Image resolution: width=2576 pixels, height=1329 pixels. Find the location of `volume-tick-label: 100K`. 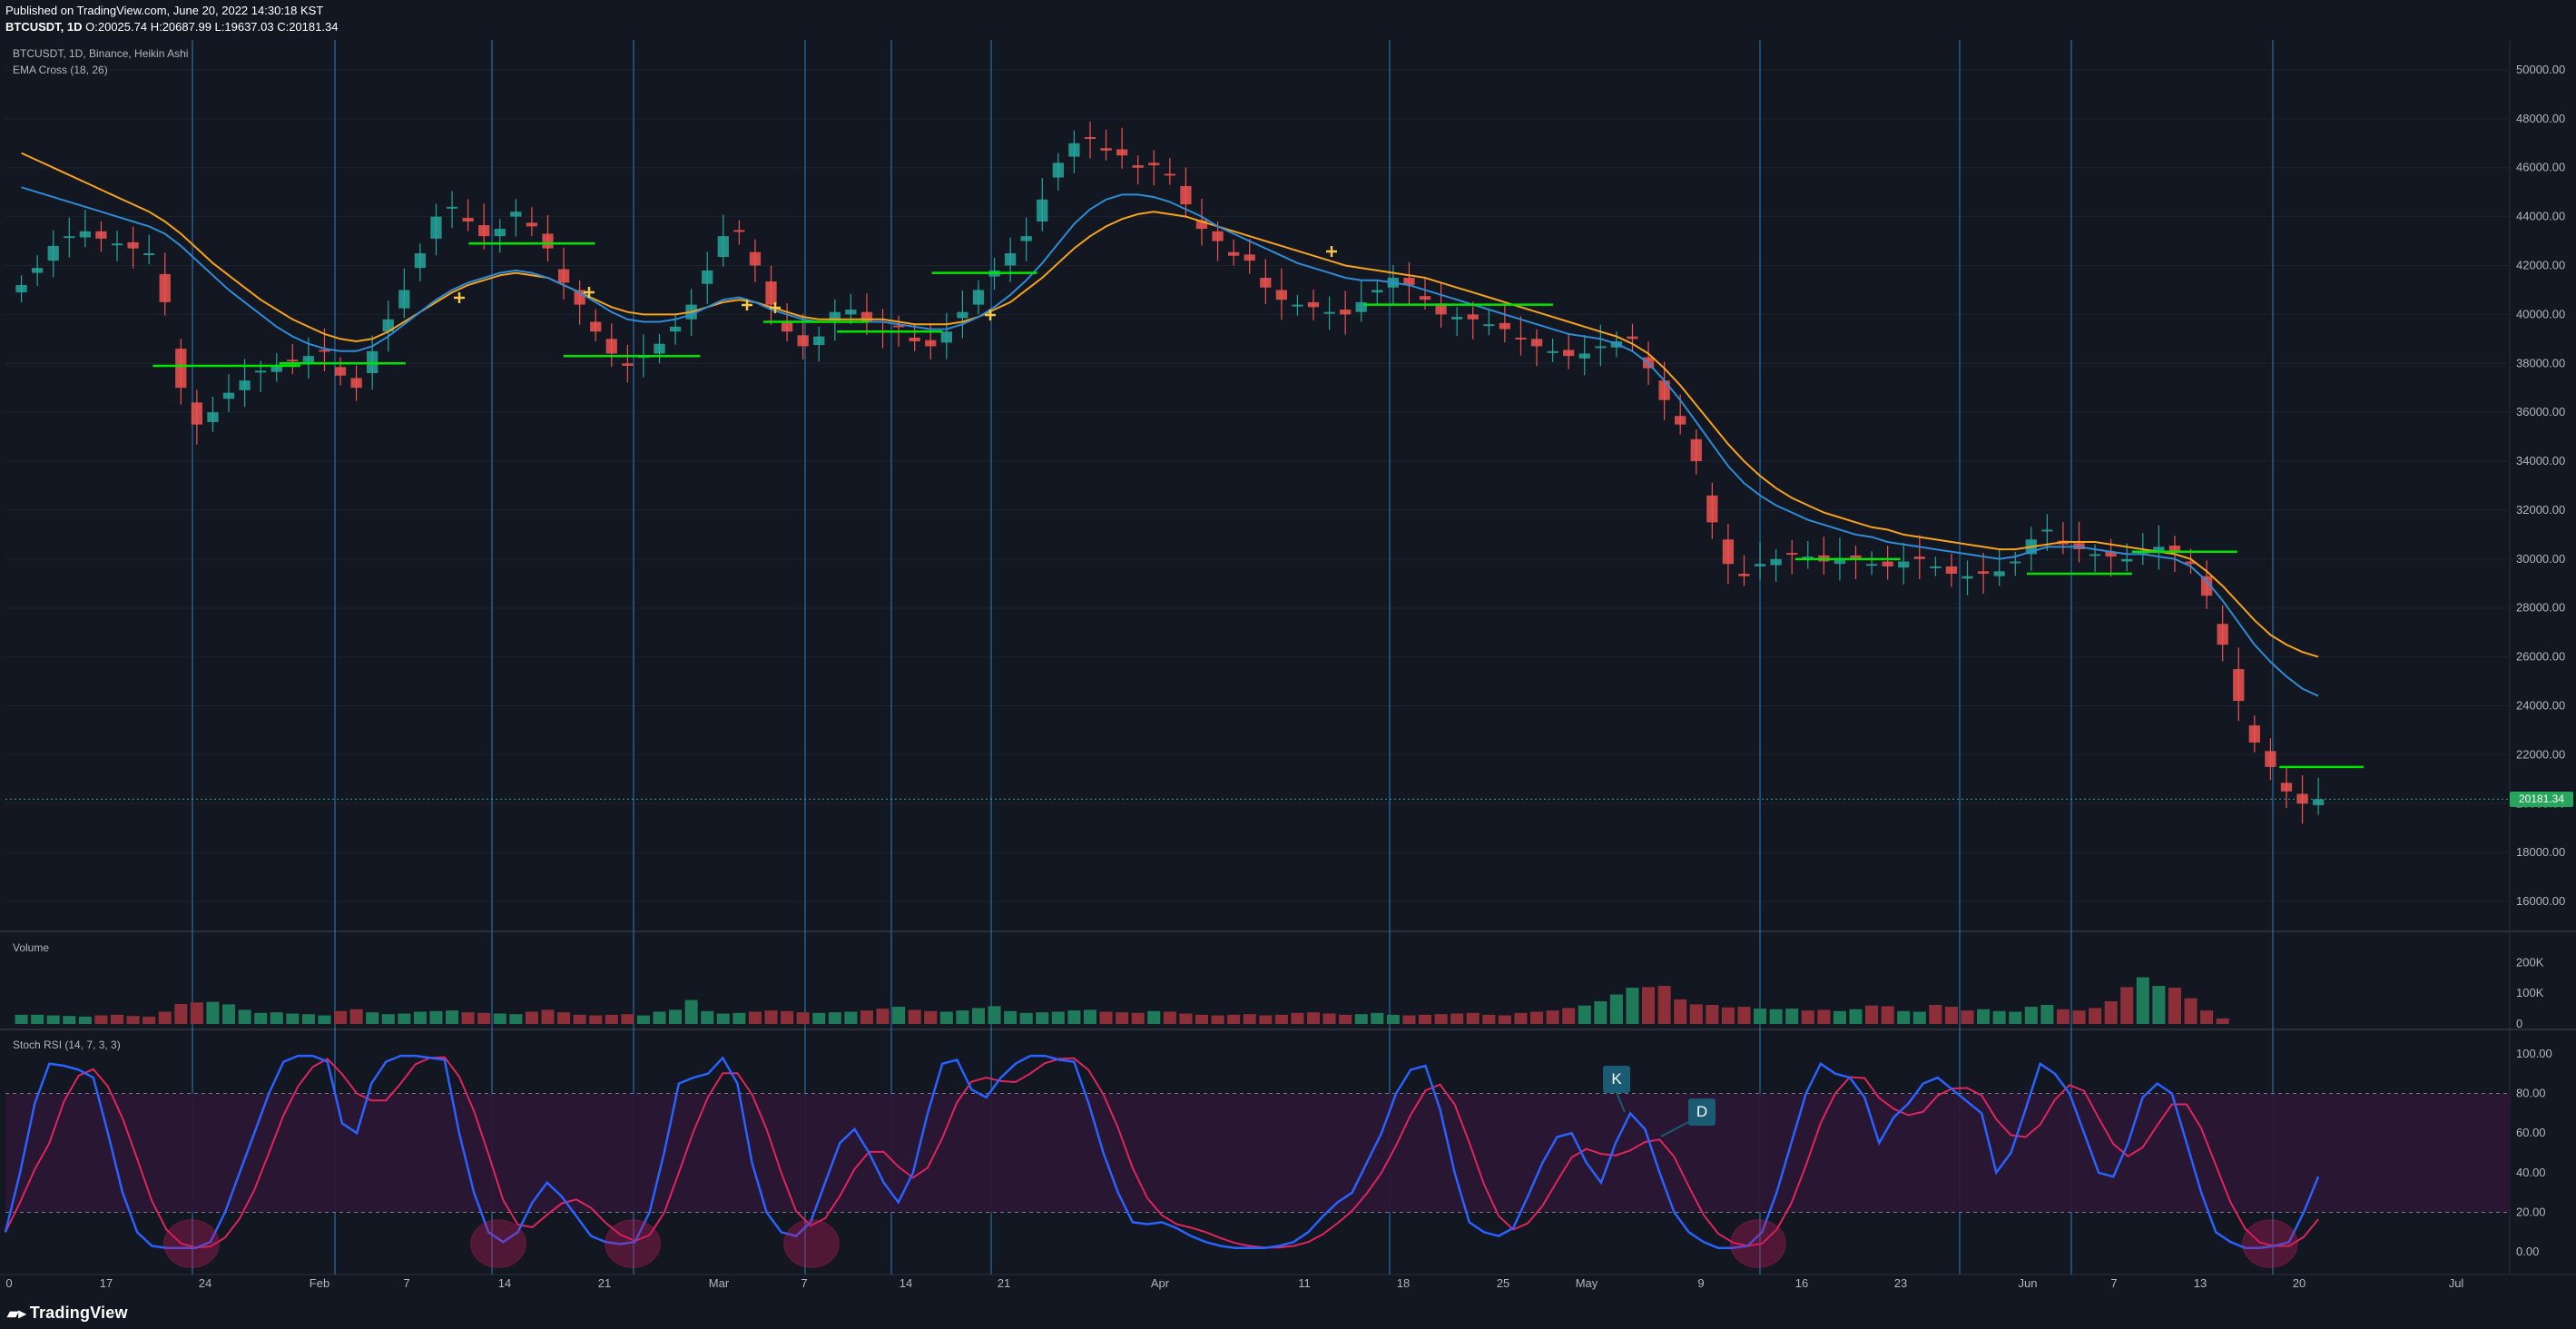

volume-tick-label: 100K is located at coordinates (2530, 993).